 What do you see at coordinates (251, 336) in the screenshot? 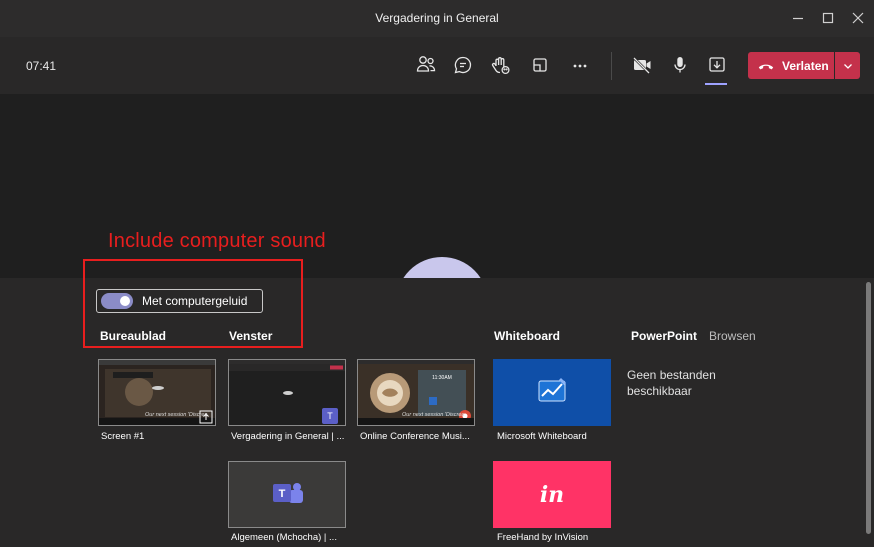
I see `section-window: Venster` at bounding box center [251, 336].